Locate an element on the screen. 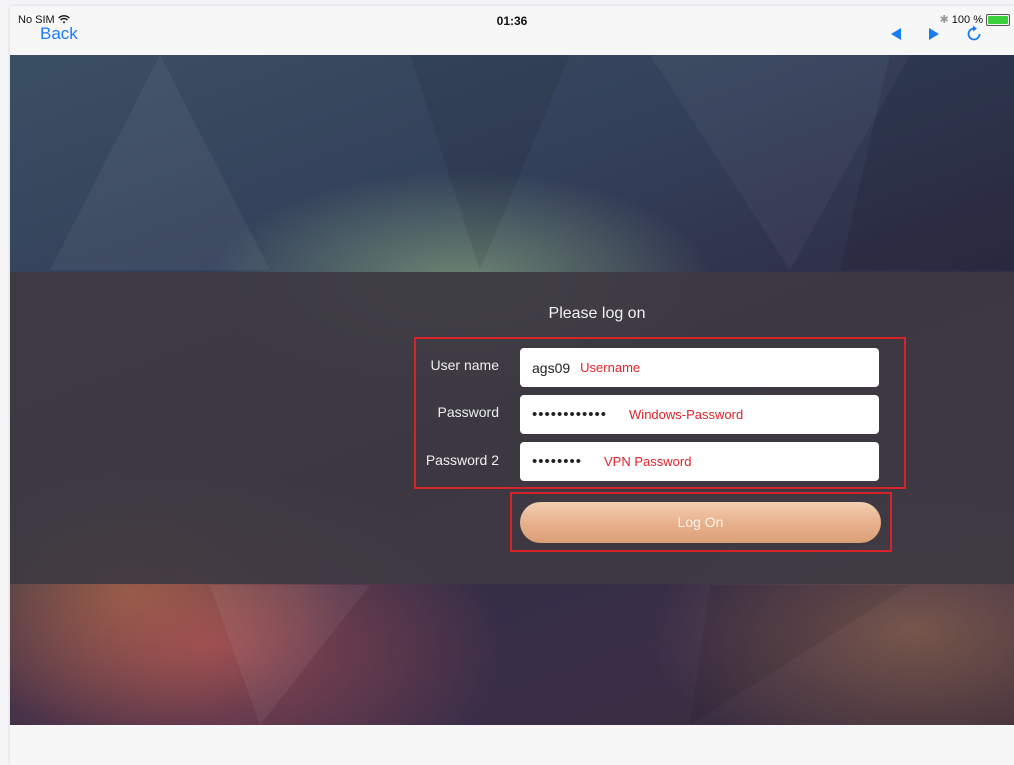  username-field: ags09 Username is located at coordinates (699, 367).